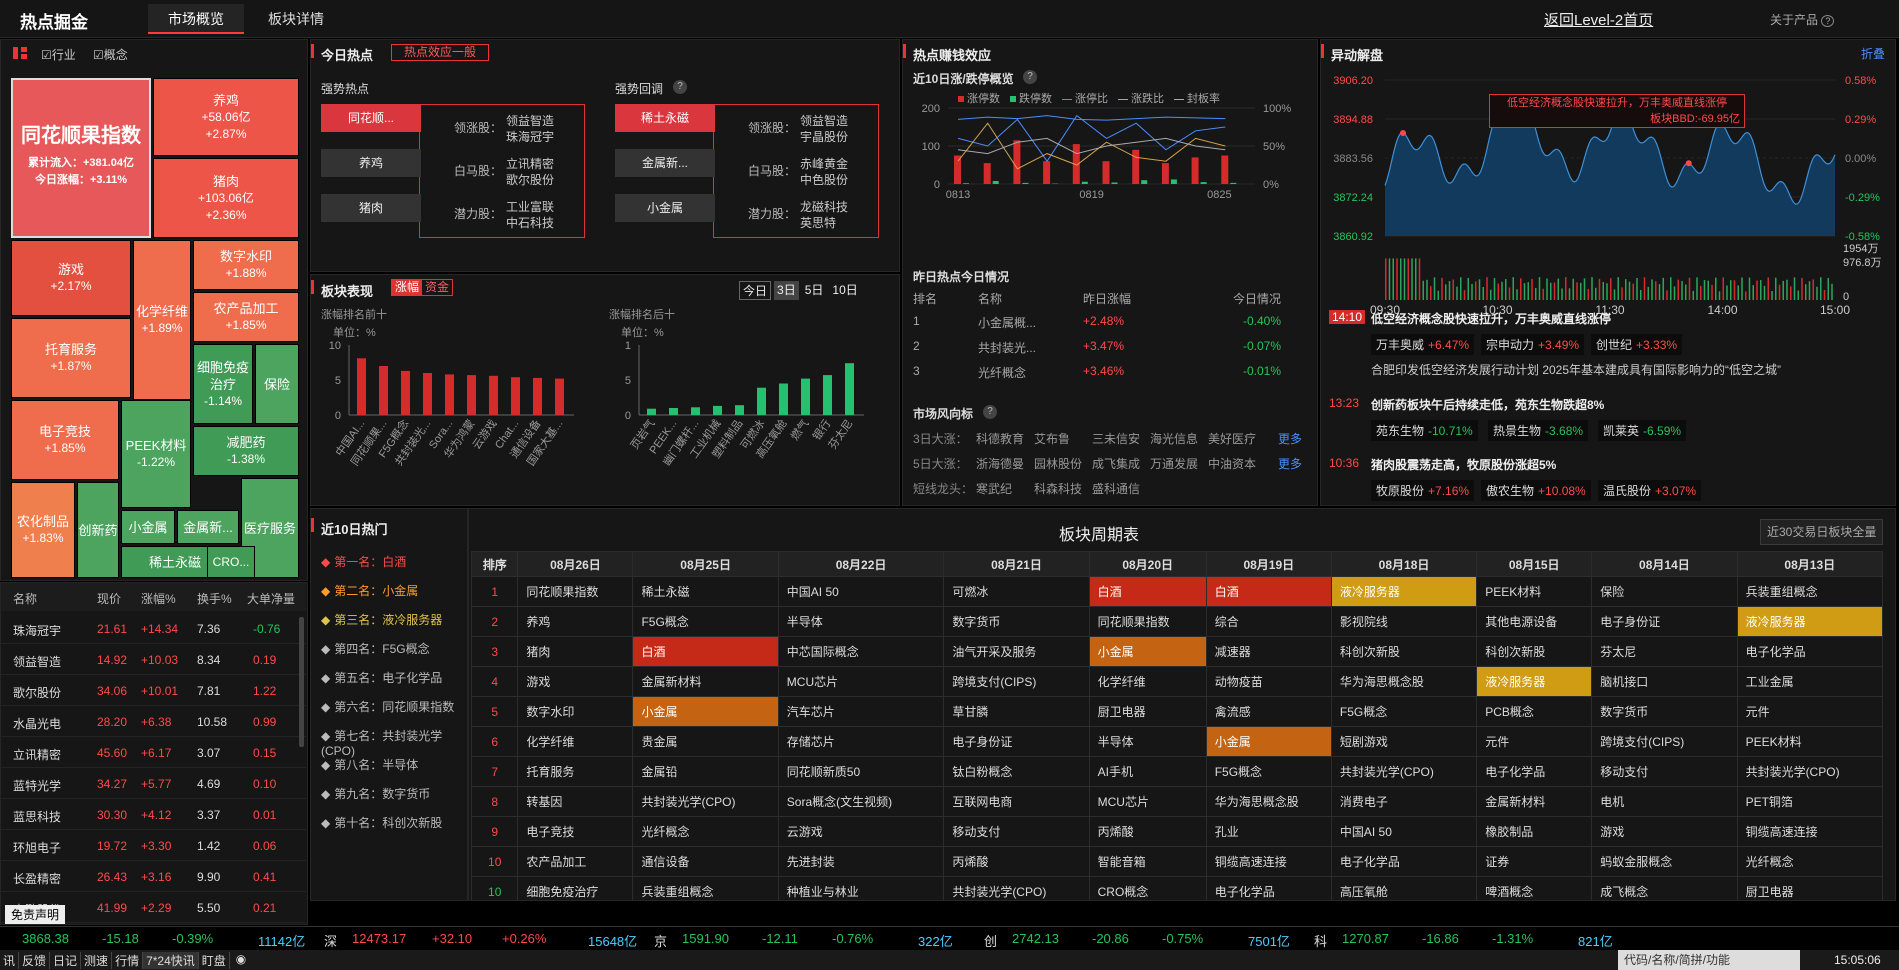 The image size is (1899, 970). What do you see at coordinates (1404, 651) in the screenshot?
I see `sector-cell: 科创次新股` at bounding box center [1404, 651].